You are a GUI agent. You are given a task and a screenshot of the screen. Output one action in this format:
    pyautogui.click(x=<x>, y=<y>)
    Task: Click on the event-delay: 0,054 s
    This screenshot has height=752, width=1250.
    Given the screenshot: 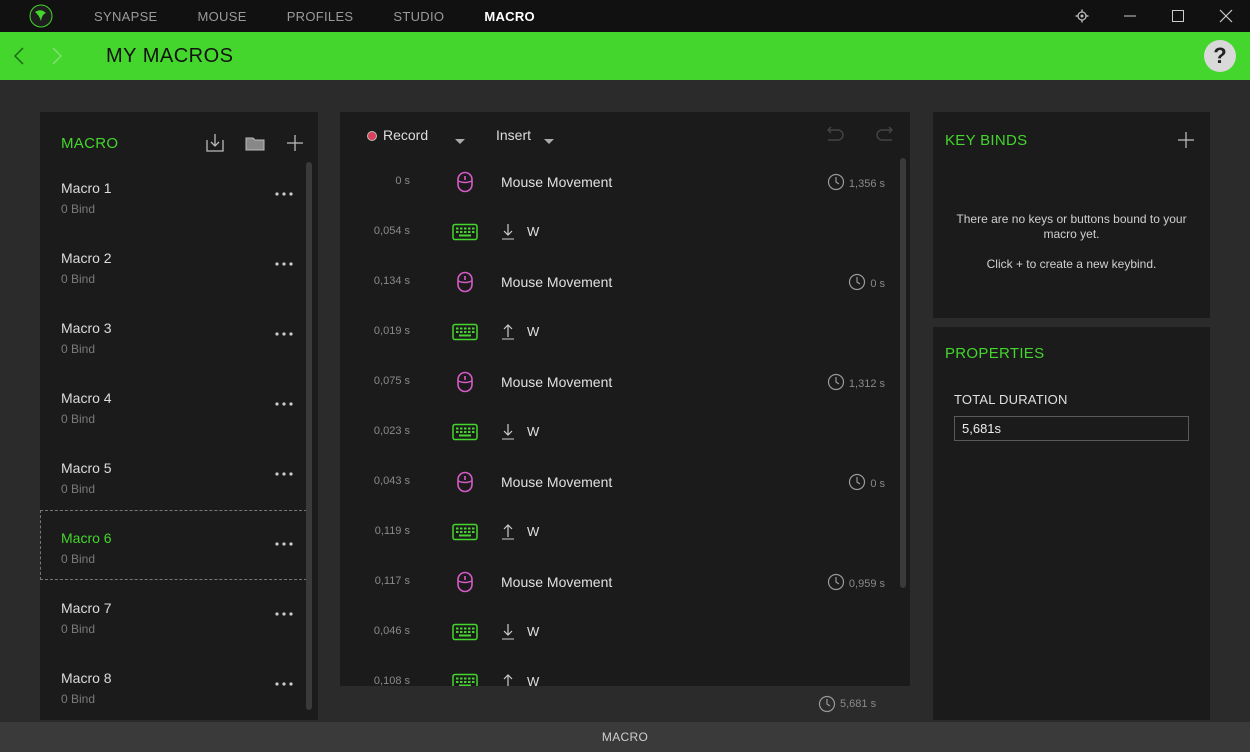 What is the action you would take?
    pyautogui.click(x=392, y=231)
    